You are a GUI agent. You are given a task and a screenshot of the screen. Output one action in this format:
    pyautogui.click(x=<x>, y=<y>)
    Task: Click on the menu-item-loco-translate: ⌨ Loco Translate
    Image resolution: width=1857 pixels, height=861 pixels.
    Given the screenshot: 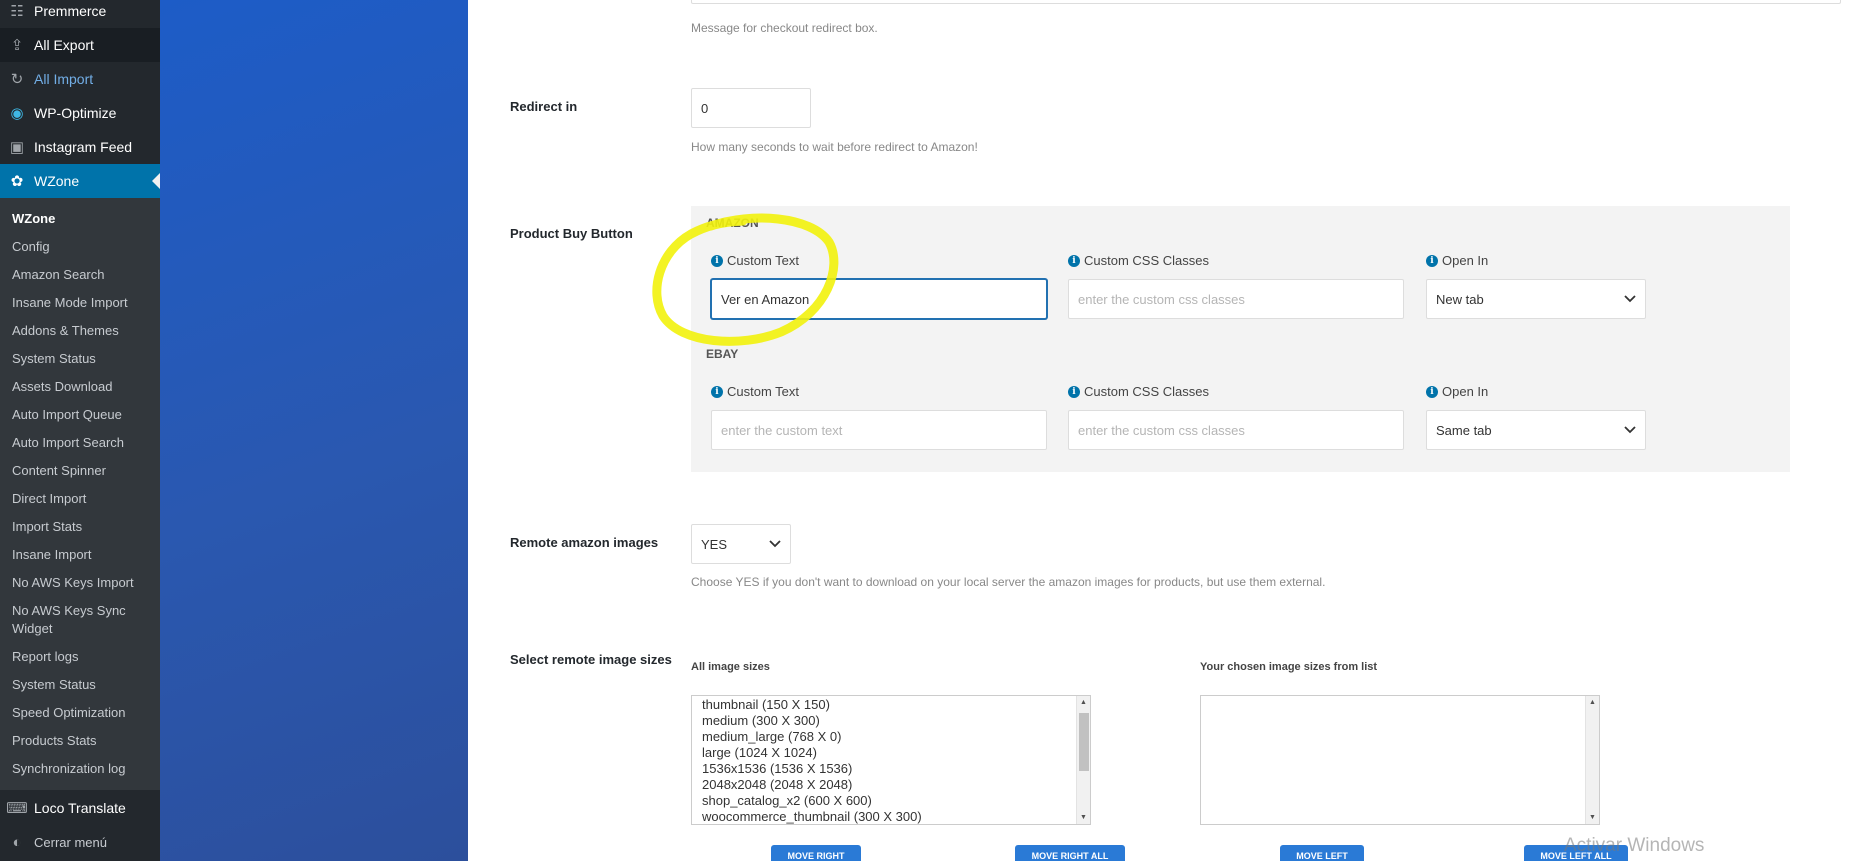 What is the action you would take?
    pyautogui.click(x=80, y=808)
    